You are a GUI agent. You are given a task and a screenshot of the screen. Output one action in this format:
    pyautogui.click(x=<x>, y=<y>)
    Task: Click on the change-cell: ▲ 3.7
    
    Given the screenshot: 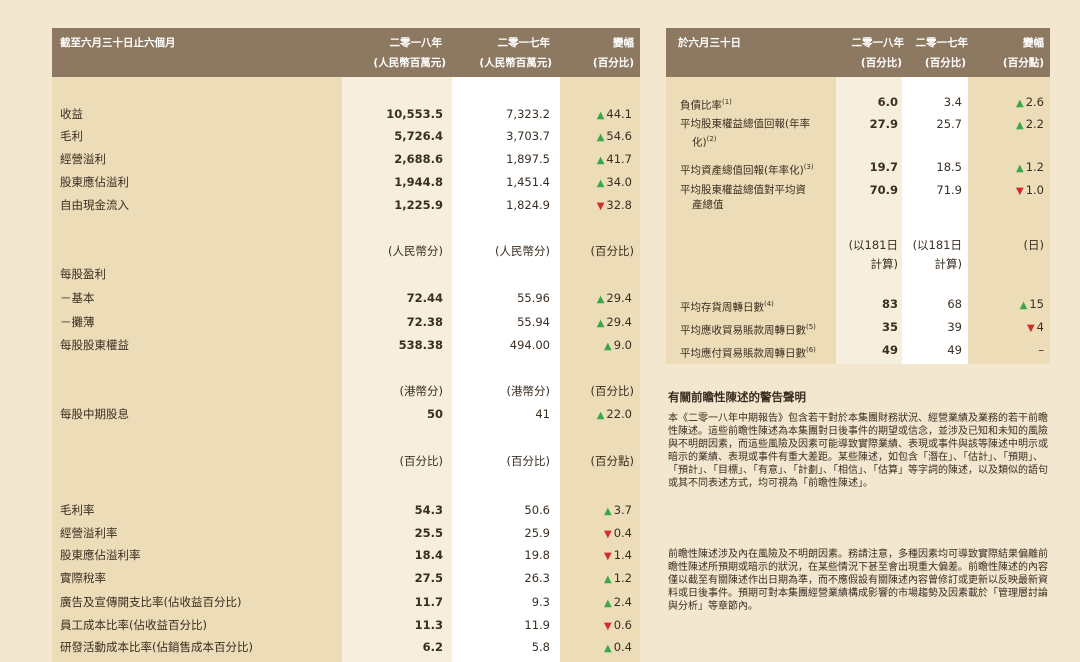 What is the action you would take?
    pyautogui.click(x=596, y=511)
    